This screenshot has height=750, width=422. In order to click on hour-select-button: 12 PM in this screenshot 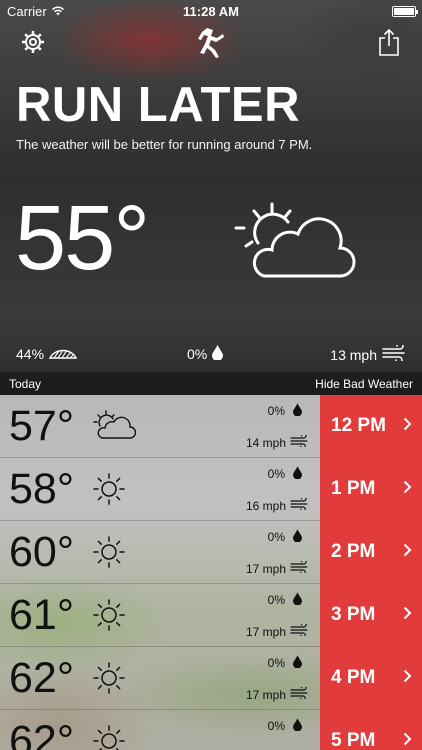, I will do `click(371, 426)`.